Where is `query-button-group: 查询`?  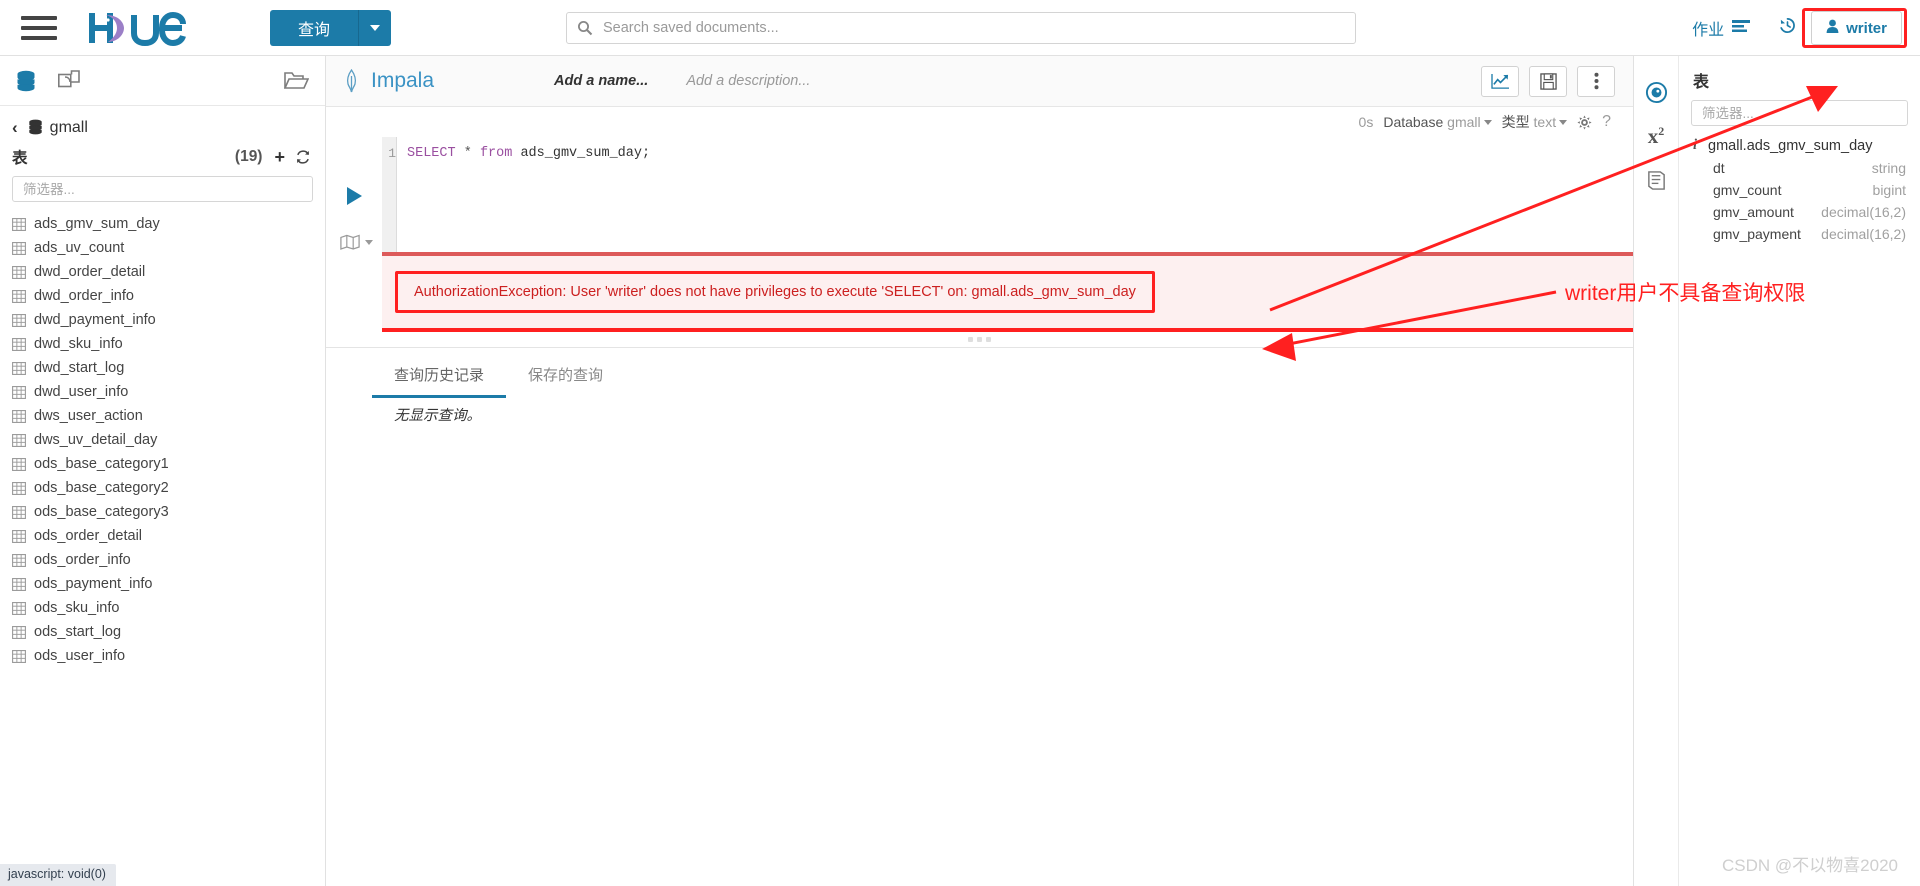 query-button-group: 查询 is located at coordinates (331, 27).